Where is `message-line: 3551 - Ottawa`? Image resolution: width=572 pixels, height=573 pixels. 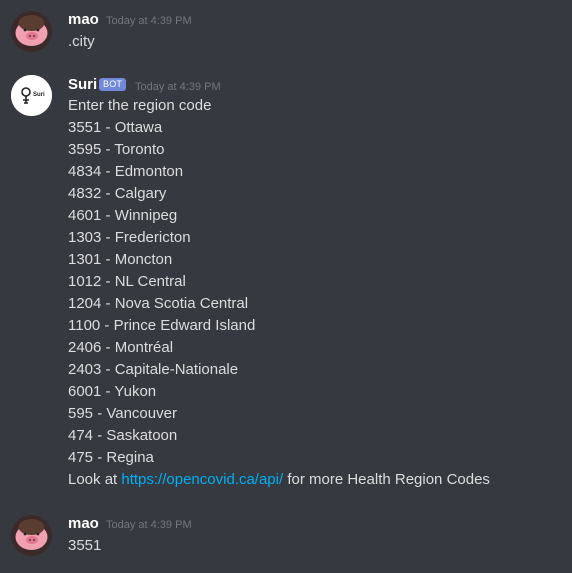 message-line: 3551 - Ottawa is located at coordinates (115, 127).